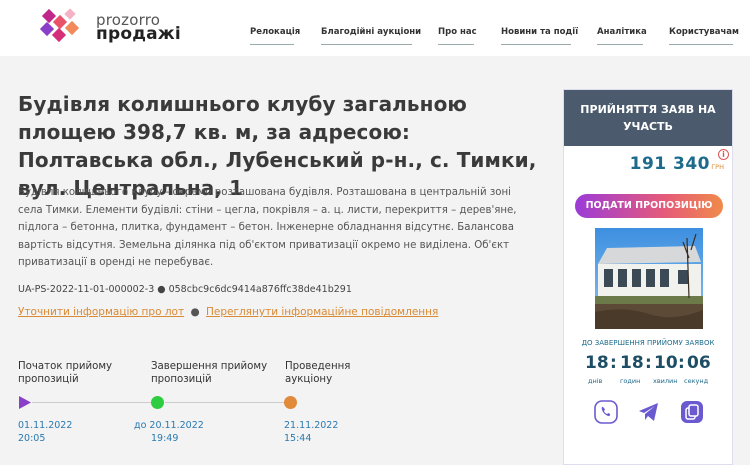  I want to click on countdown-minutes: 10, so click(666, 363).